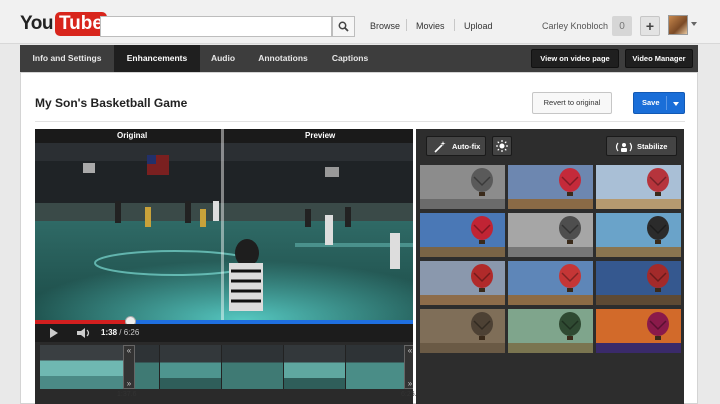 The width and height of the screenshot is (720, 404). I want to click on filter-thumbnail-green-tint, so click(550, 331).